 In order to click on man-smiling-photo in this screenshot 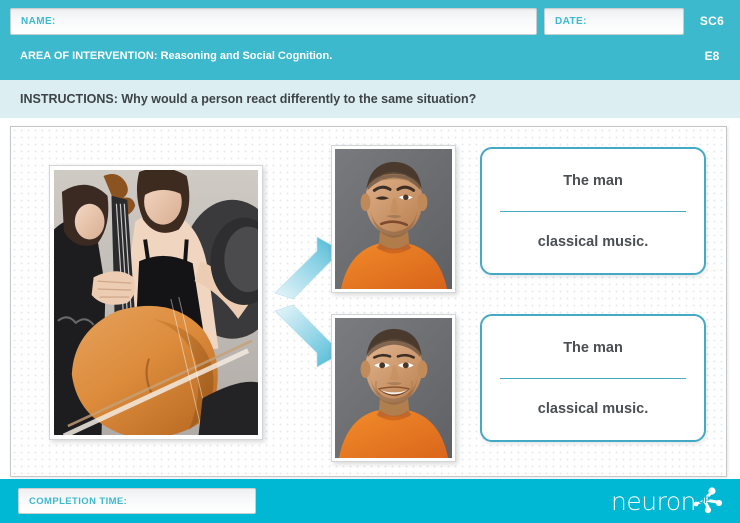, I will do `click(393, 388)`.